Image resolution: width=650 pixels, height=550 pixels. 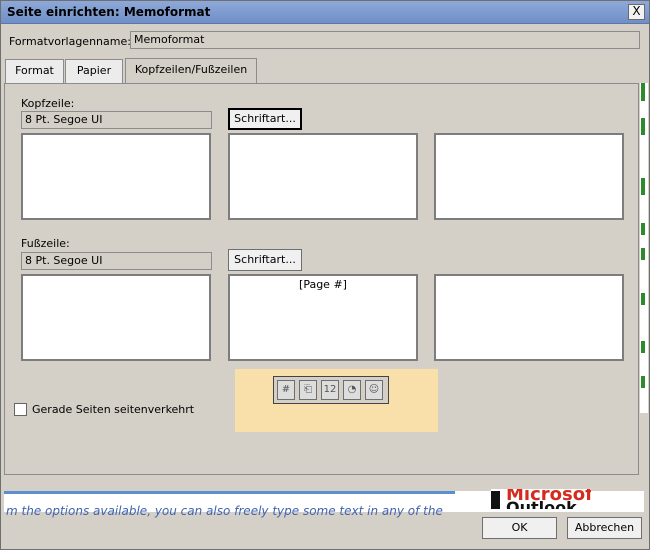 What do you see at coordinates (116, 120) in the screenshot?
I see `header-font-field: 8 Pt. Segoe UI` at bounding box center [116, 120].